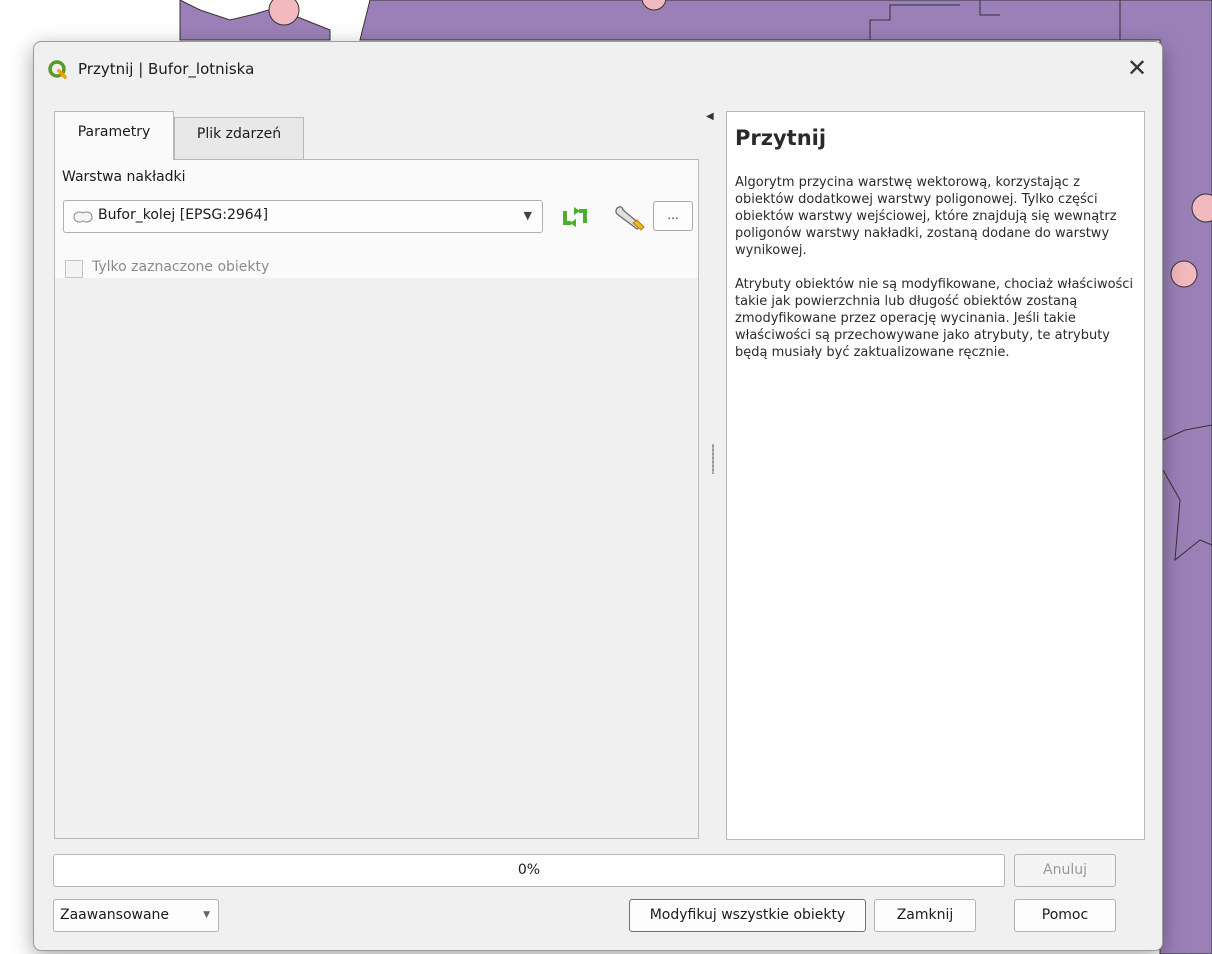 This screenshot has width=1212, height=954. Describe the element at coordinates (239, 138) in the screenshot. I see `tab-log: Plik zdarzeń` at that location.